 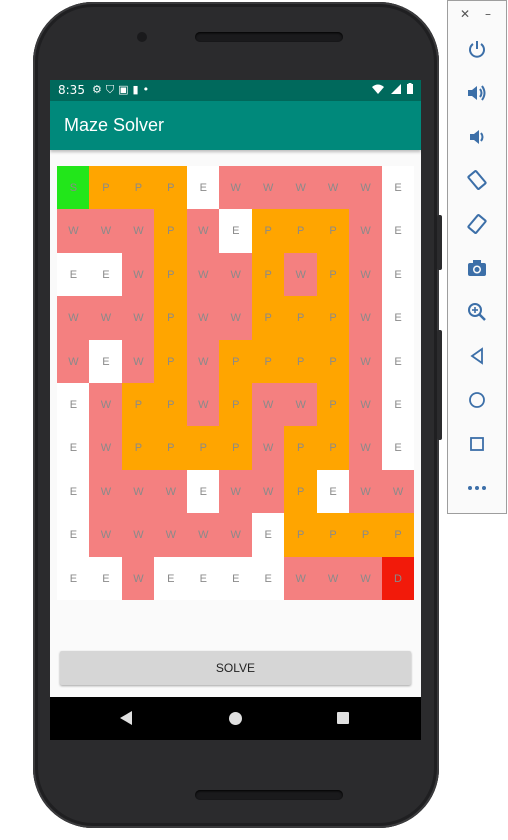 What do you see at coordinates (71, 90) in the screenshot?
I see `status-time: 8:35` at bounding box center [71, 90].